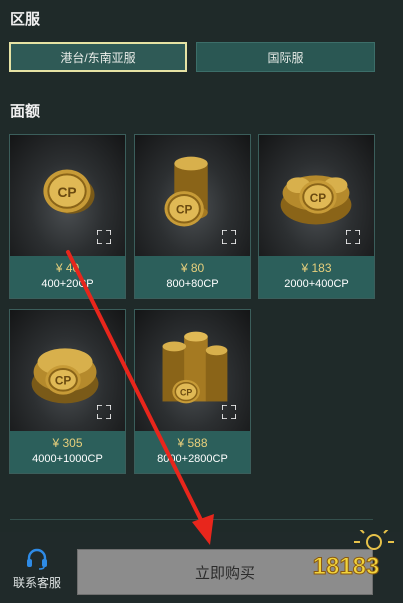 This screenshot has height=603, width=403. Describe the element at coordinates (285, 57) in the screenshot. I see `server-option-global: 国际服` at that location.